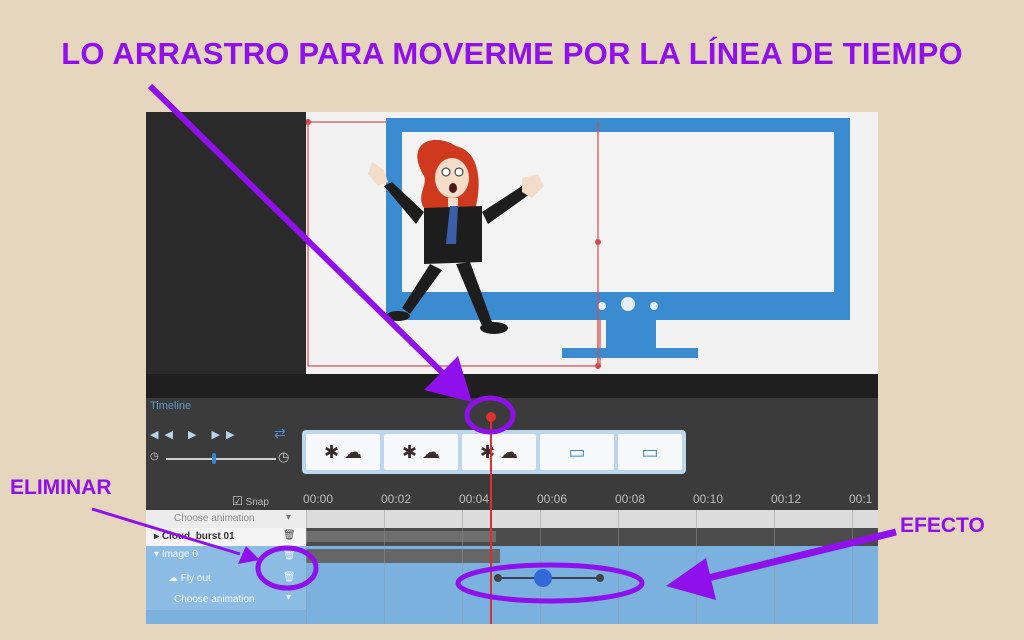 The height and width of the screenshot is (640, 1024). I want to click on effect-start-keyframe, so click(498, 578).